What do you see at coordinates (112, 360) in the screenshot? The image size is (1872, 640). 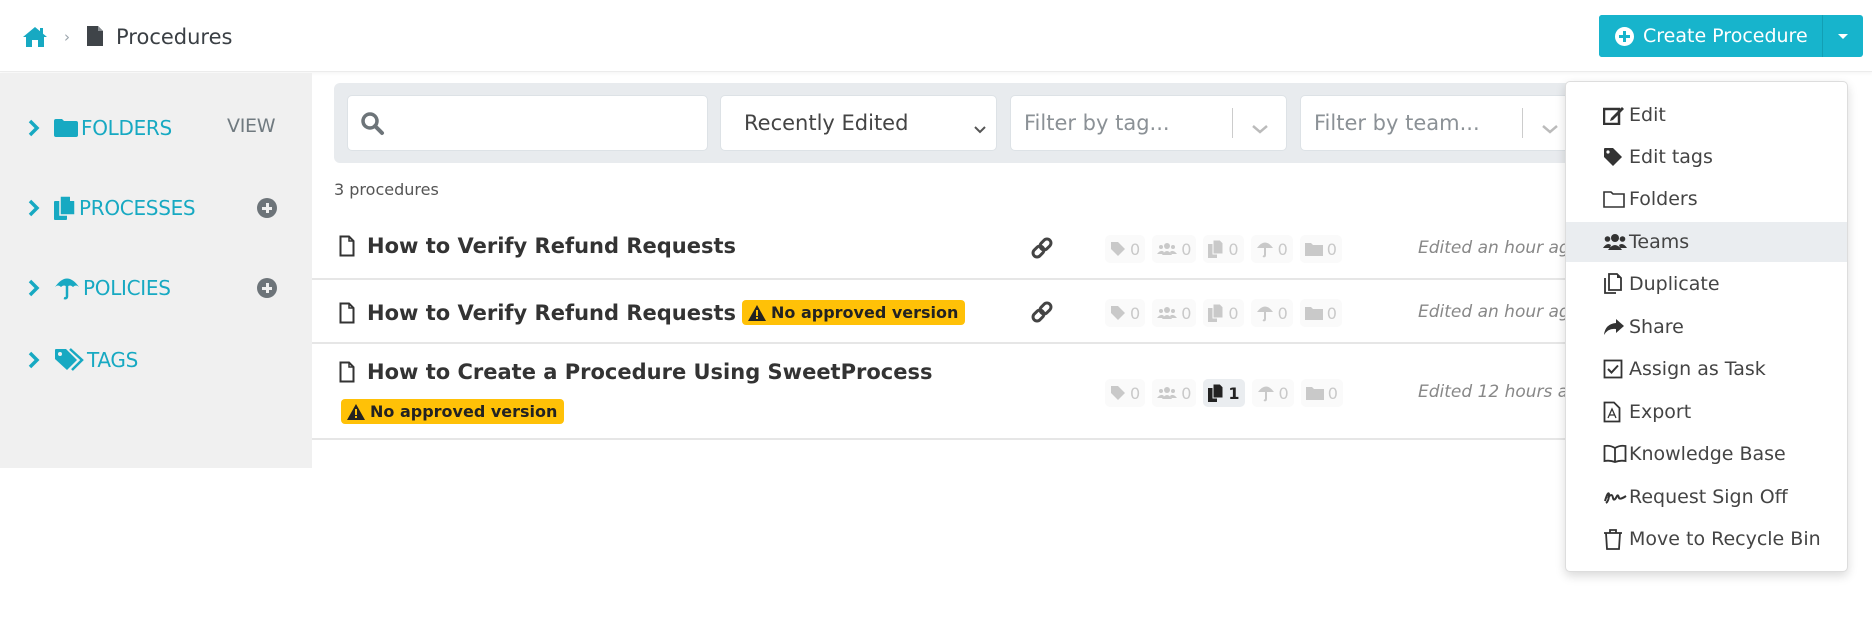 I see `sidebar-item-label: TAGS` at bounding box center [112, 360].